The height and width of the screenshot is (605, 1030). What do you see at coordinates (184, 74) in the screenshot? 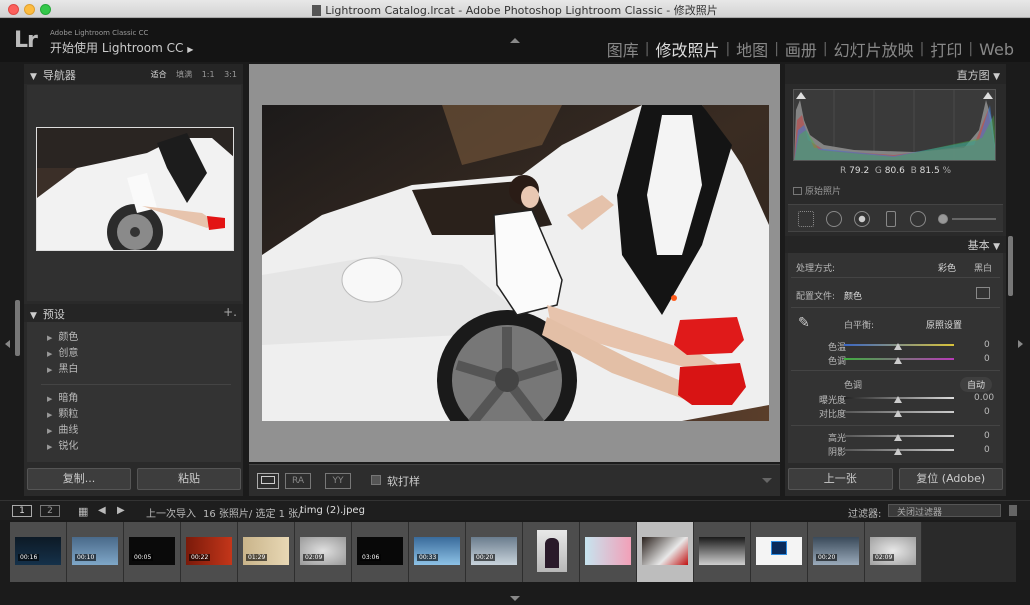
I see `zoom-fill: 填满` at bounding box center [184, 74].